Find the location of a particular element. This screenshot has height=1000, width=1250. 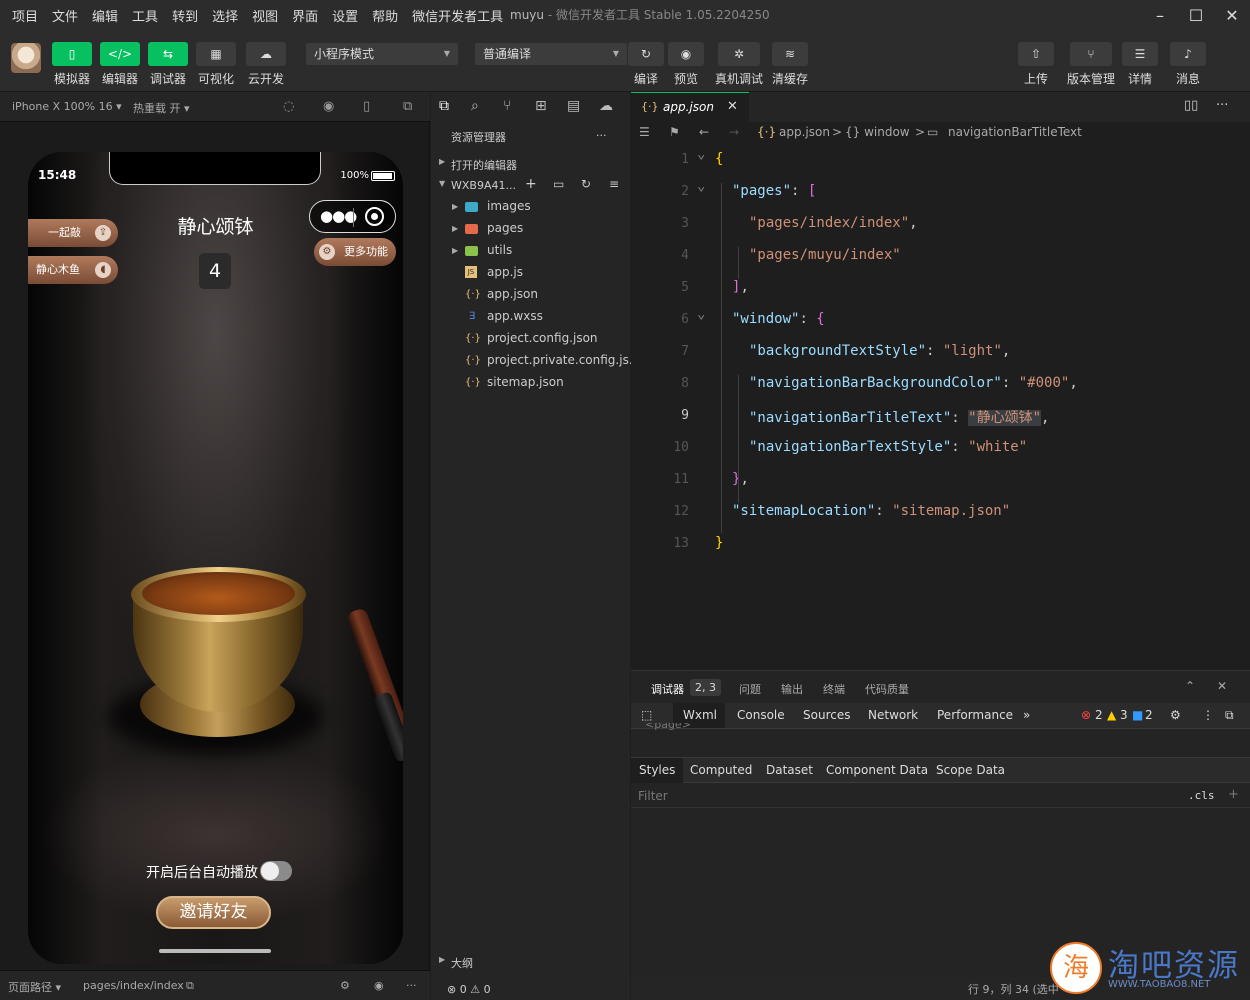

page-path-select: 页面路径 ▾ is located at coordinates (34, 987).